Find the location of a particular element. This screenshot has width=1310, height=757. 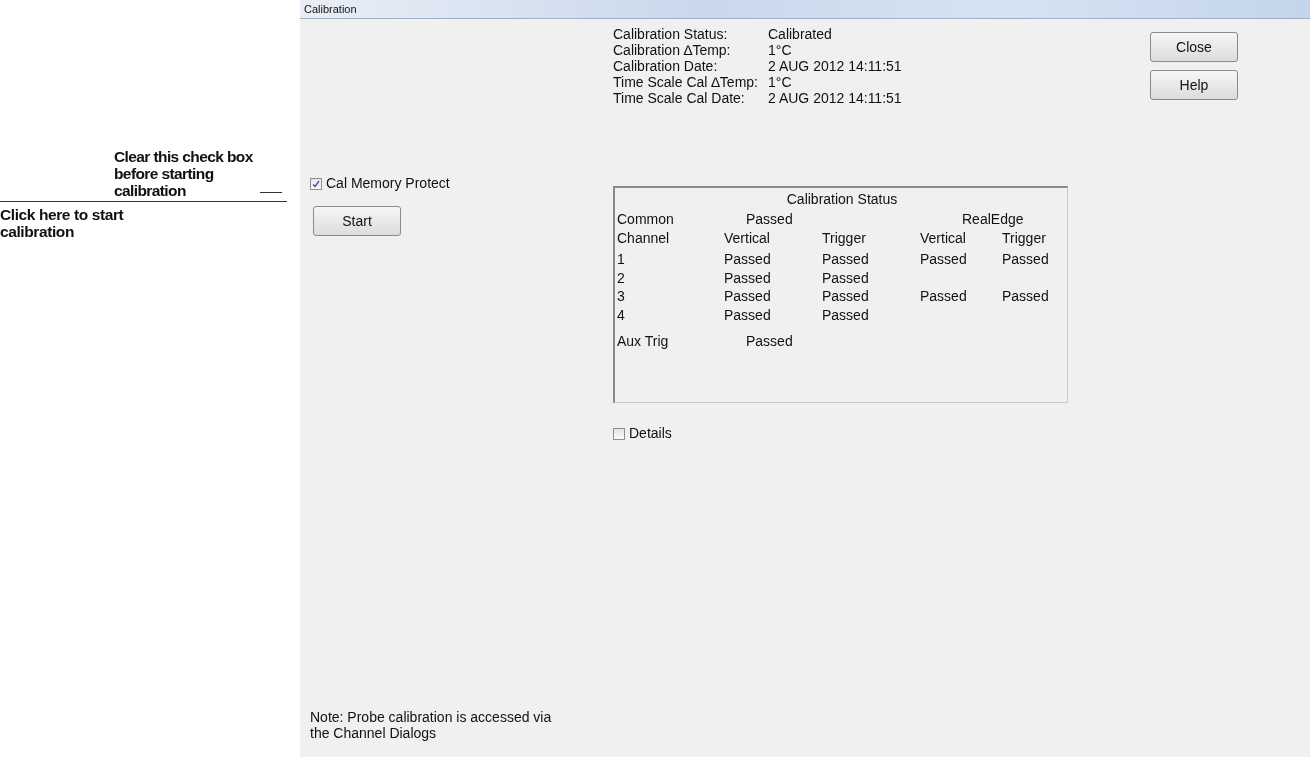

row-label: Aux Trig is located at coordinates (643, 341).